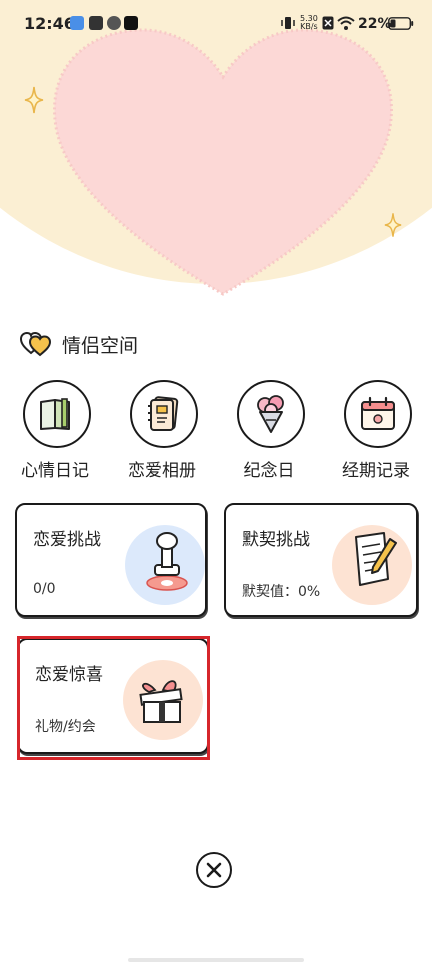 Image resolution: width=432 pixels, height=964 pixels. Describe the element at coordinates (36, 344) in the screenshot. I see `couple-hearts-icon` at that location.